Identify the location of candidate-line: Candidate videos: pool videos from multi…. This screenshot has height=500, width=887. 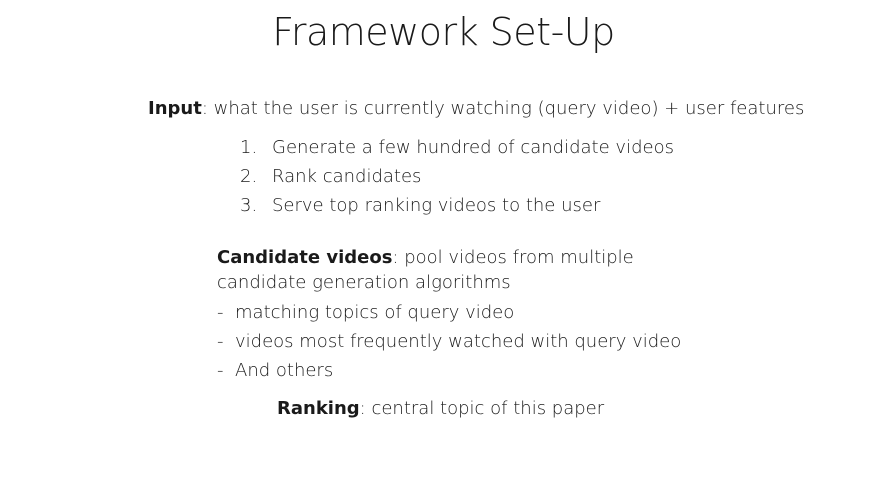
(425, 257).